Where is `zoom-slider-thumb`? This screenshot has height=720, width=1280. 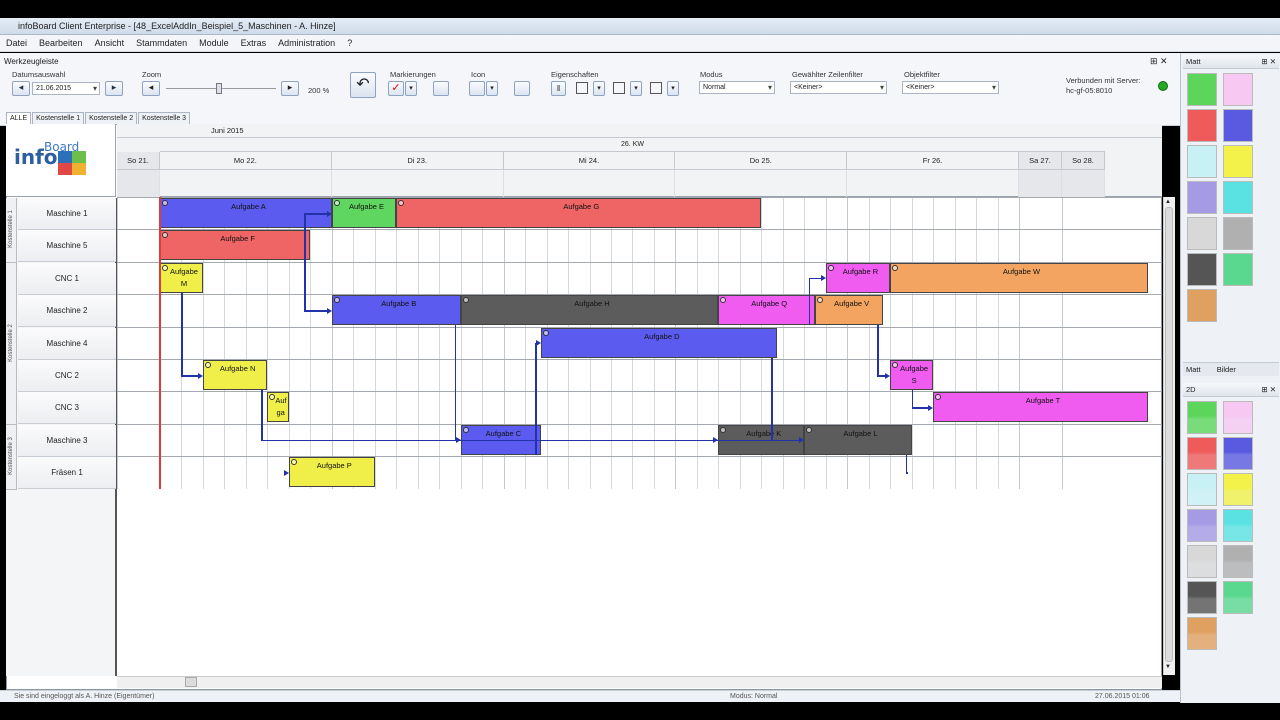 zoom-slider-thumb is located at coordinates (219, 88).